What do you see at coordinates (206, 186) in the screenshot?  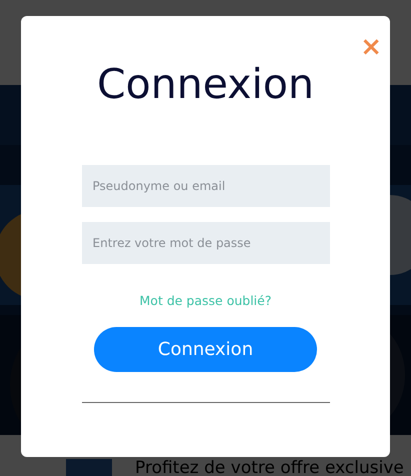 I see `username-field: Pseudonyme ou email` at bounding box center [206, 186].